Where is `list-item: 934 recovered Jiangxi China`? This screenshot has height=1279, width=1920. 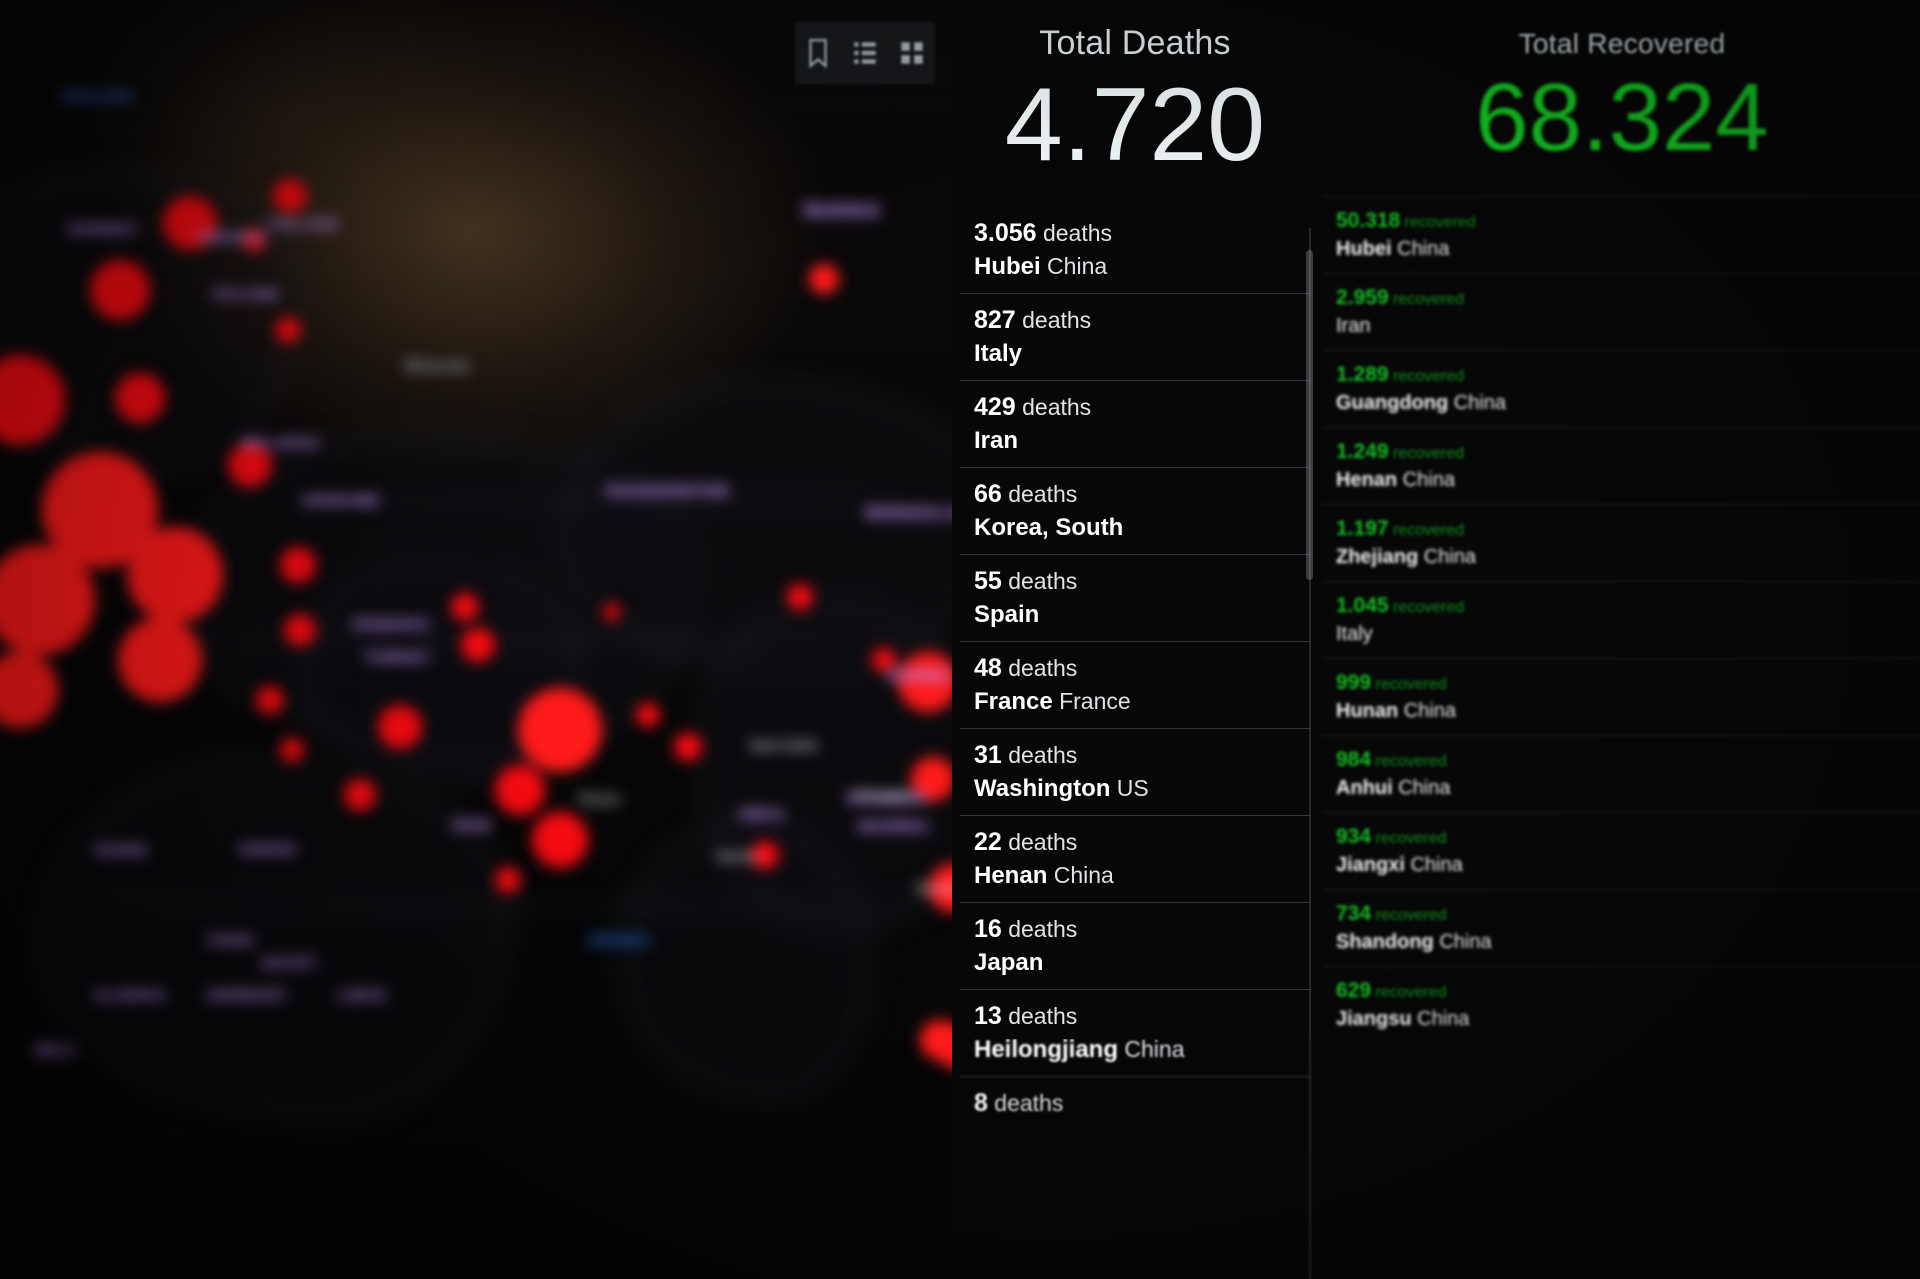
list-item: 934 recovered Jiangxi China is located at coordinates (1621, 850).